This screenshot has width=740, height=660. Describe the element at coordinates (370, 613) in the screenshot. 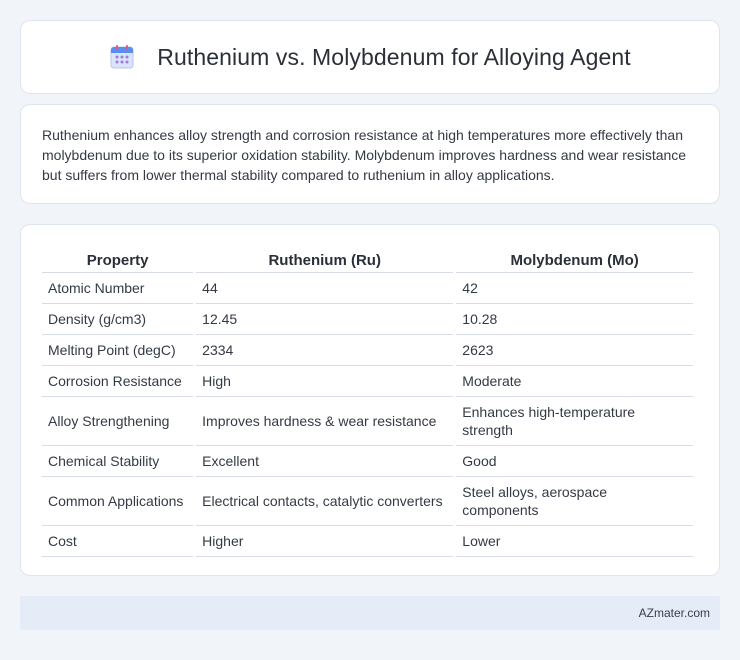

I see `footer: AZmater.com` at that location.